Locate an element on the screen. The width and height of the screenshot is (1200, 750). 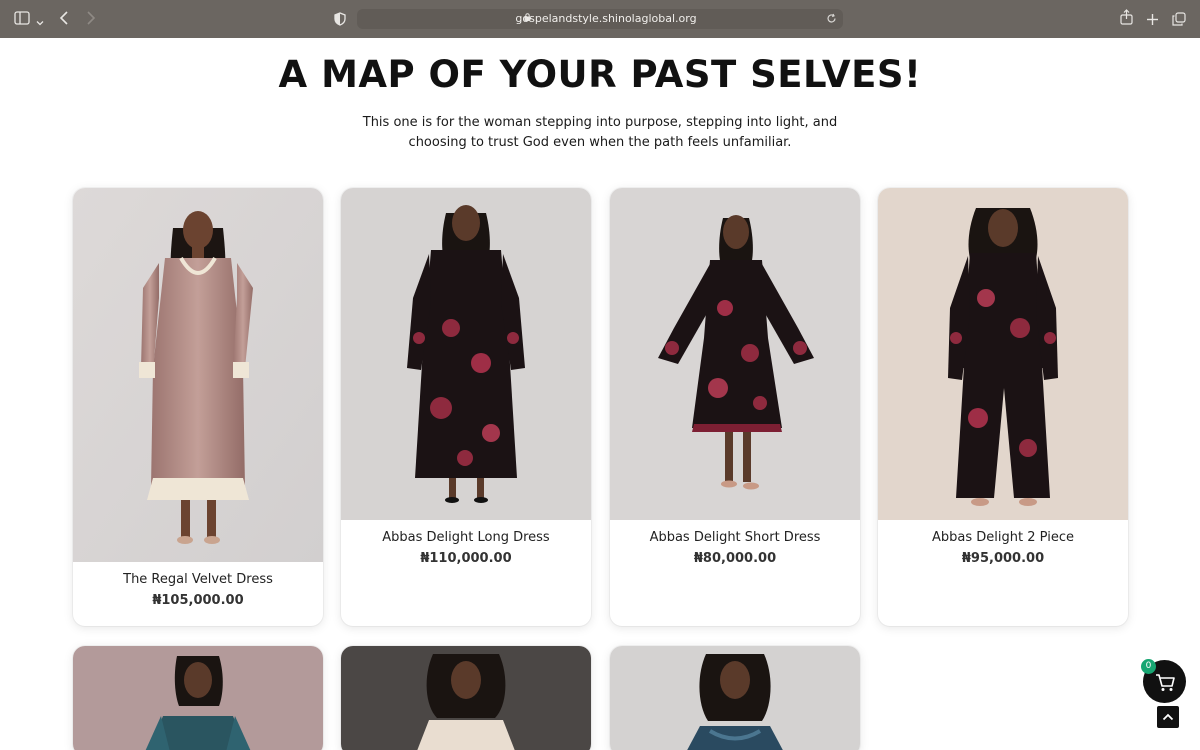
forward-icon is located at coordinates (91, 20).